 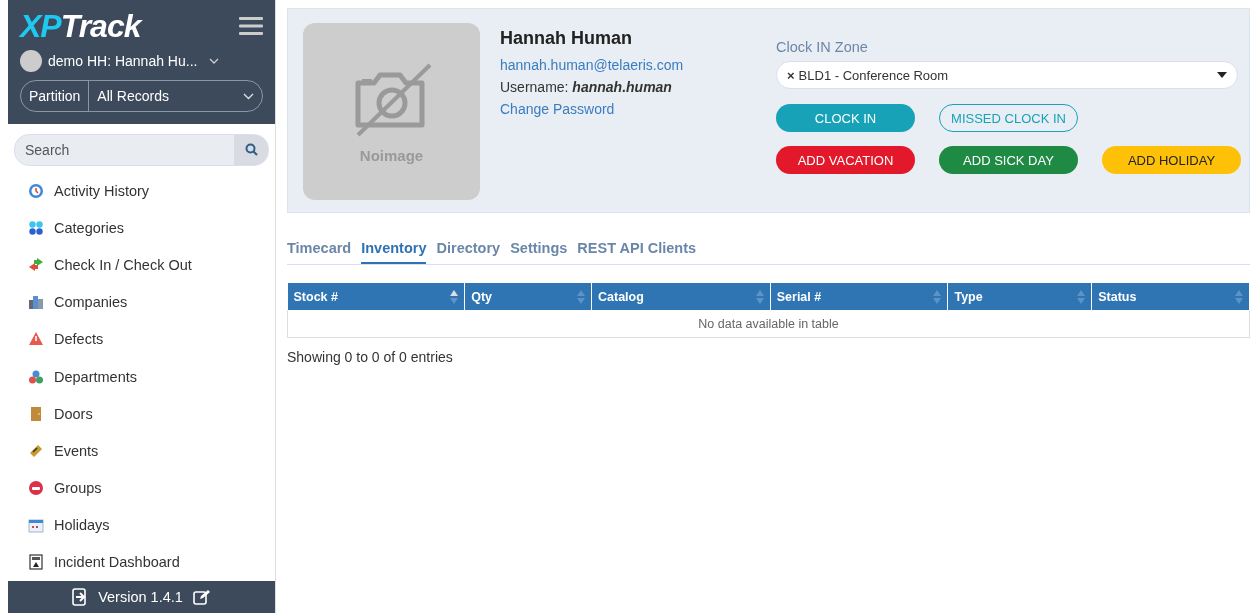 I want to click on avatar, so click(x=31, y=61).